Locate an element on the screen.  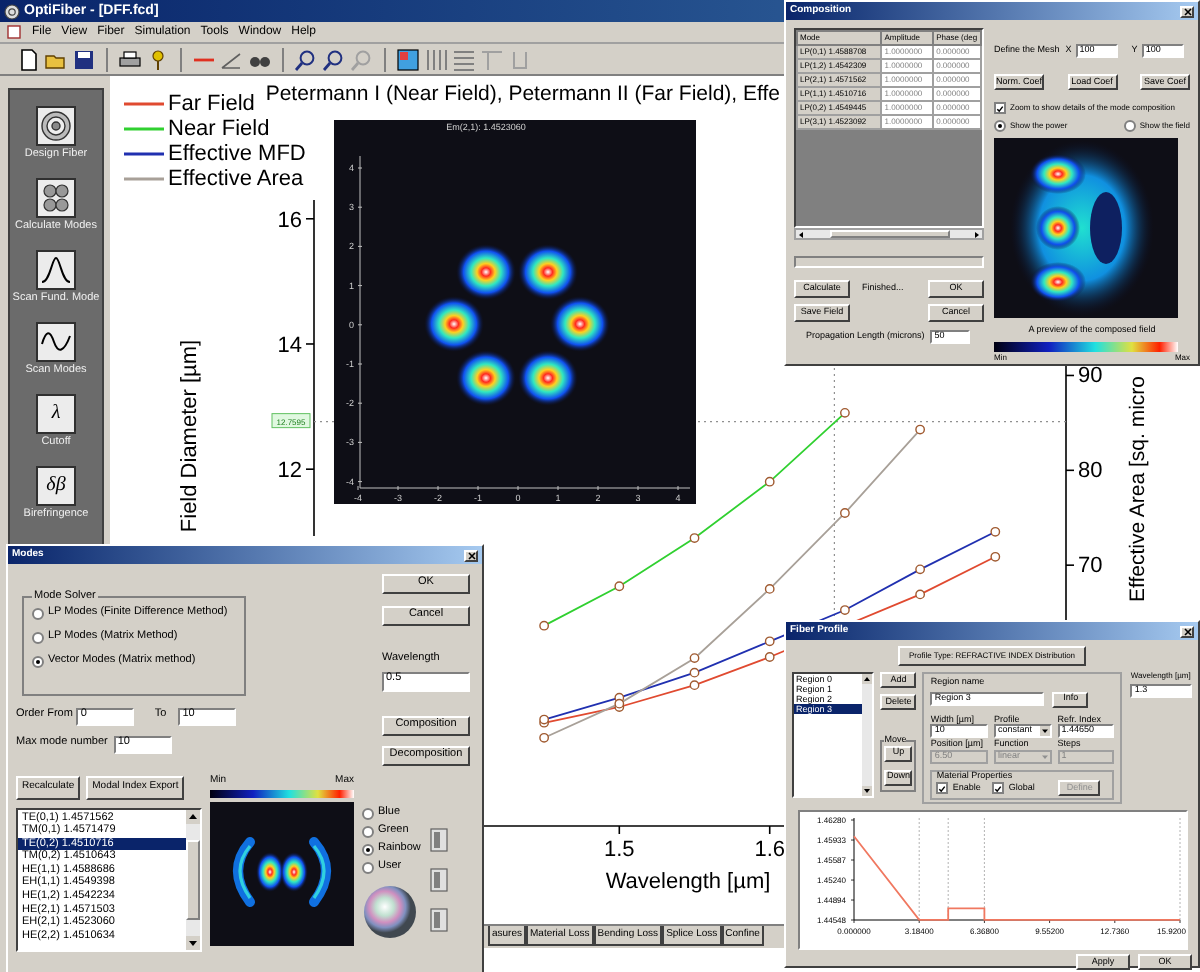
legend-item: Far Field is located at coordinates (189, 104).